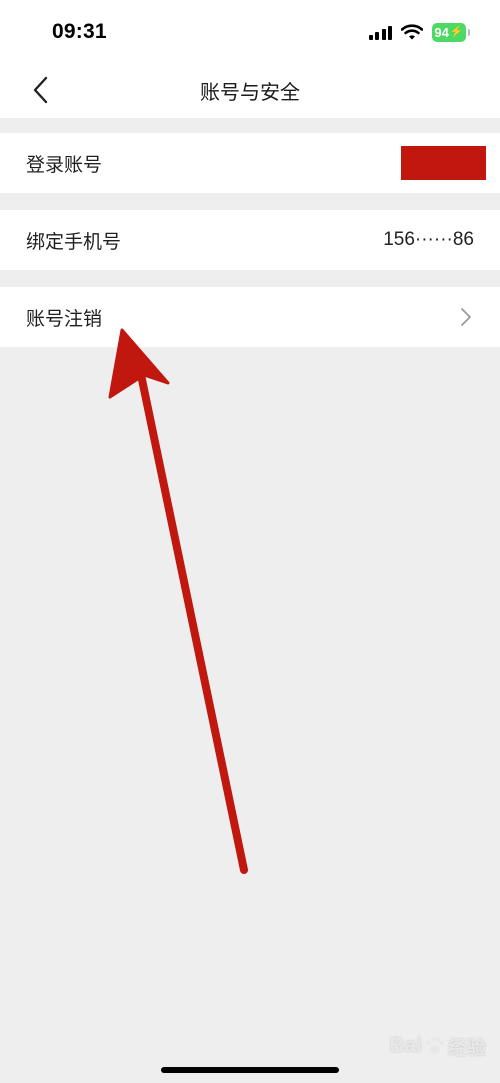 The height and width of the screenshot is (1083, 500). I want to click on status-time: 09:31, so click(79, 31).